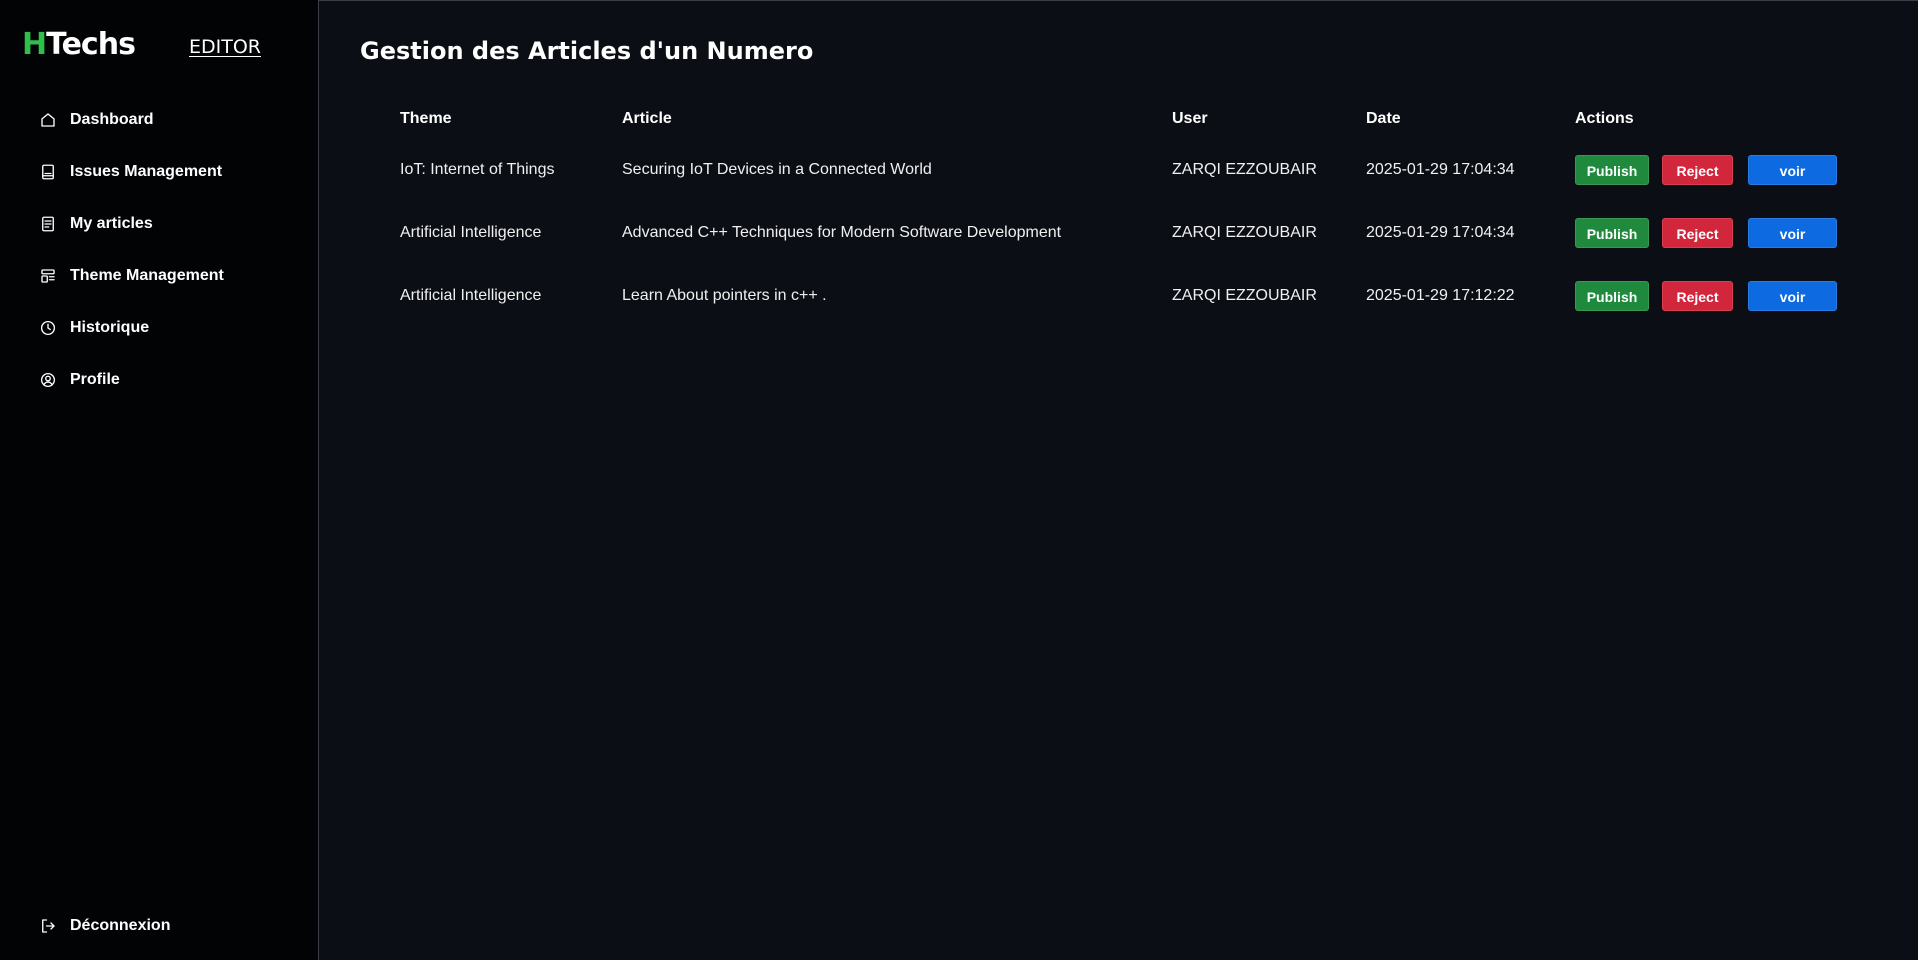 The width and height of the screenshot is (1918, 960). I want to click on logout-button: Déconnexion, so click(104, 926).